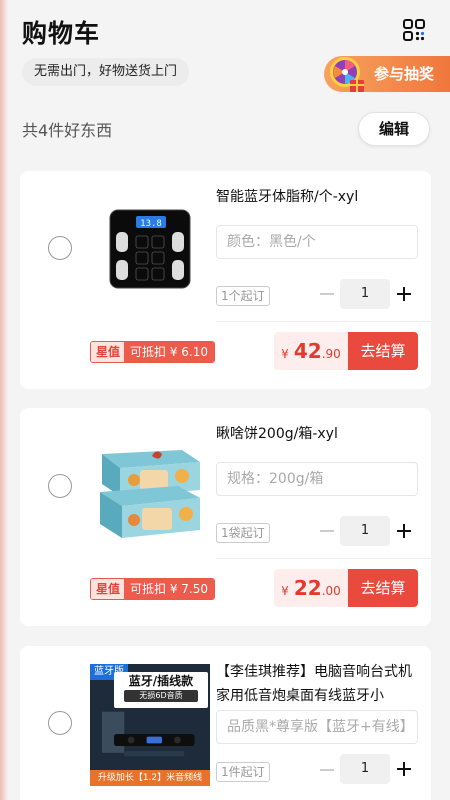  I want to click on lottery-wheel-icon, so click(347, 75).